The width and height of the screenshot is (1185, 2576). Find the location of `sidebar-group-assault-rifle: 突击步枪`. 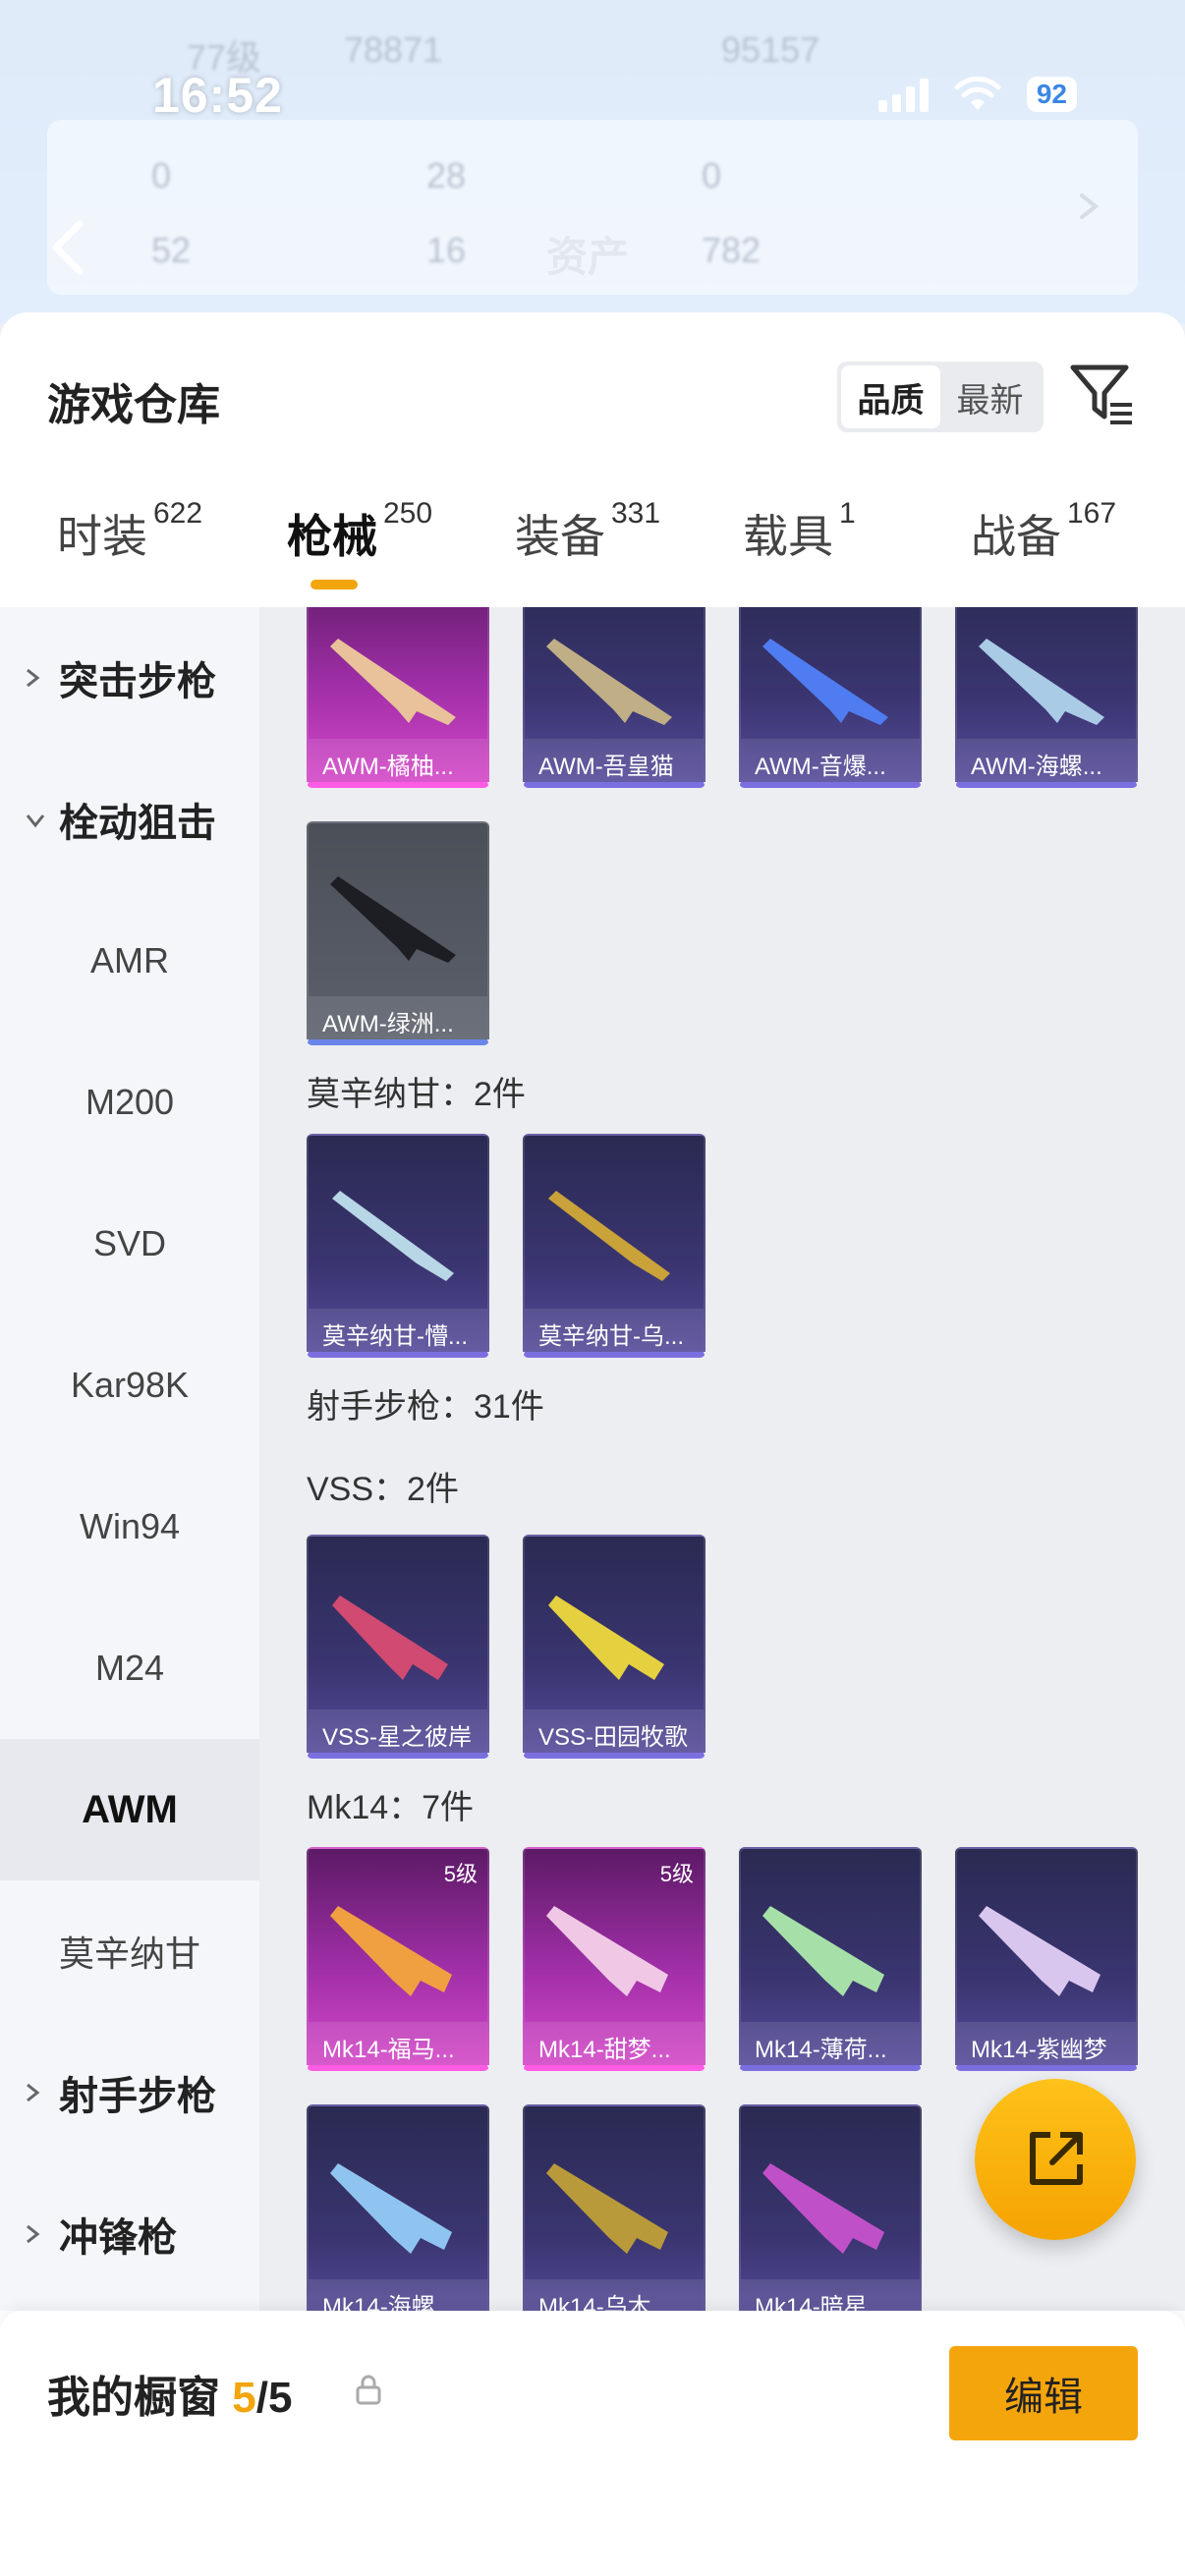

sidebar-group-assault-rifle: 突击步枪 is located at coordinates (130, 678).